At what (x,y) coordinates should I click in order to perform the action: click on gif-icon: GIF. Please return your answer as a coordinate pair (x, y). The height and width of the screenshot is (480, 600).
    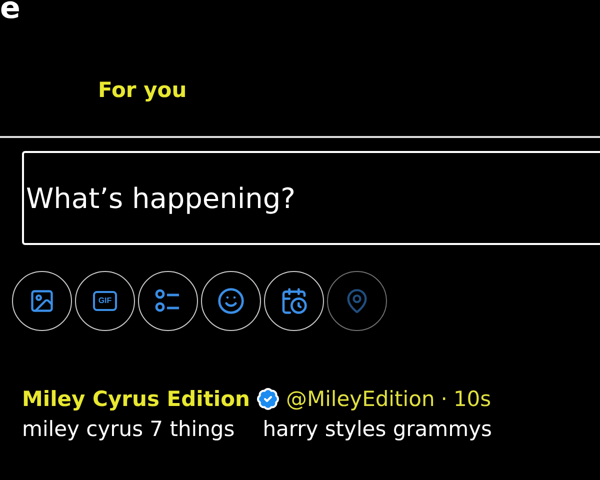
    Looking at the image, I should click on (105, 301).